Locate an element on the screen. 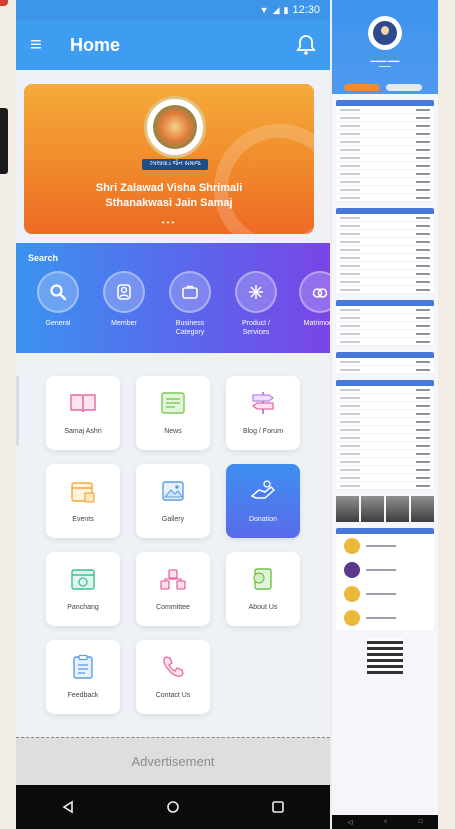 This screenshot has width=455, height=829. wifi-icon: ▼ is located at coordinates (264, 10).